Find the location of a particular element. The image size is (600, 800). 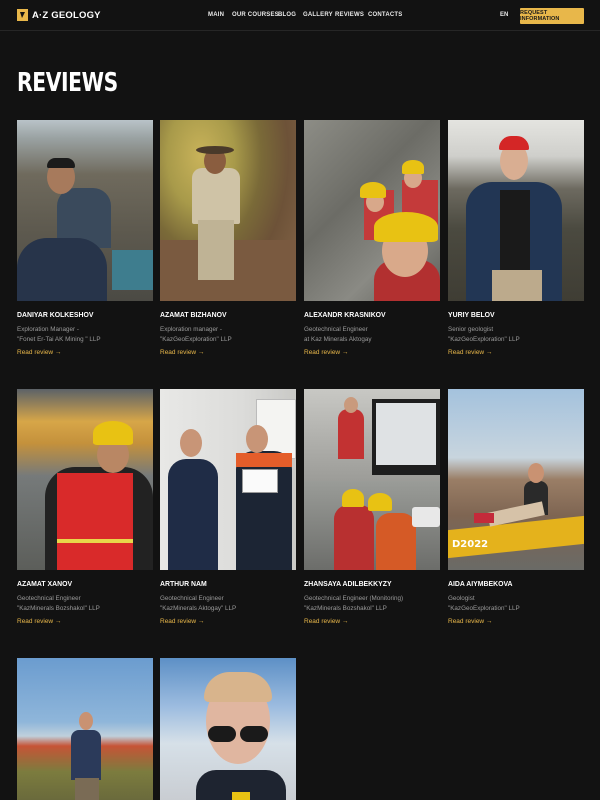

reviewer-name: ZHANSAYA ADILBEKKYZY is located at coordinates (348, 583).